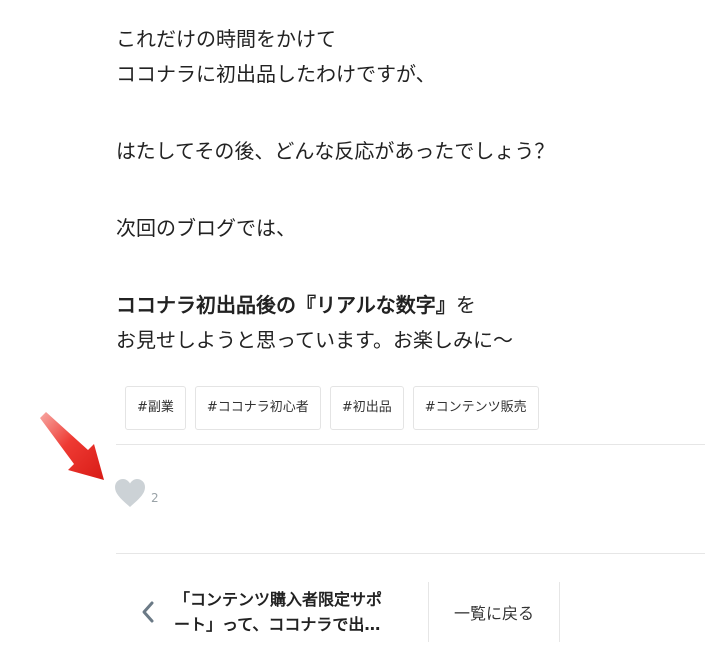 This screenshot has width=705, height=670. What do you see at coordinates (465, 305) in the screenshot?
I see `article-text: を` at bounding box center [465, 305].